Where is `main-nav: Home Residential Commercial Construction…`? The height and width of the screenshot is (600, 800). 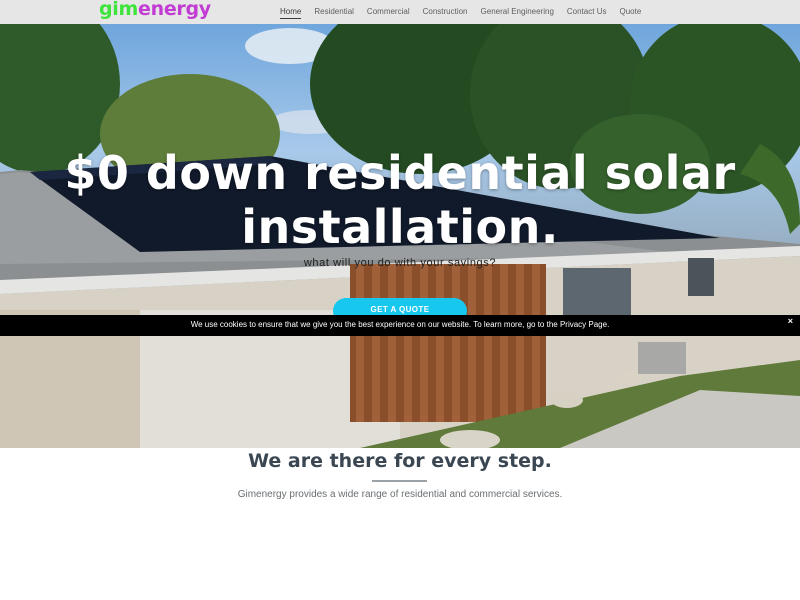 main-nav: Home Residential Commercial Construction… is located at coordinates (467, 12).